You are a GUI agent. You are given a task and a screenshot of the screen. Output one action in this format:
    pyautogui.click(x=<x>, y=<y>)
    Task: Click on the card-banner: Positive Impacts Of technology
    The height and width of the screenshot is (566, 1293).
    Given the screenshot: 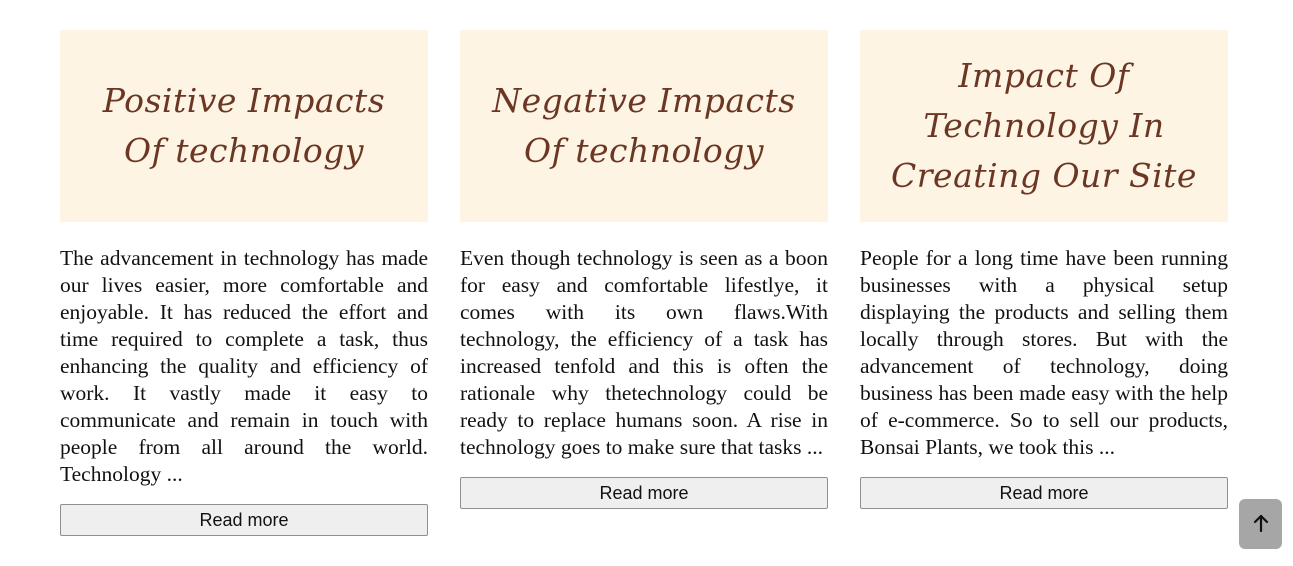 What is the action you would take?
    pyautogui.click(x=244, y=126)
    